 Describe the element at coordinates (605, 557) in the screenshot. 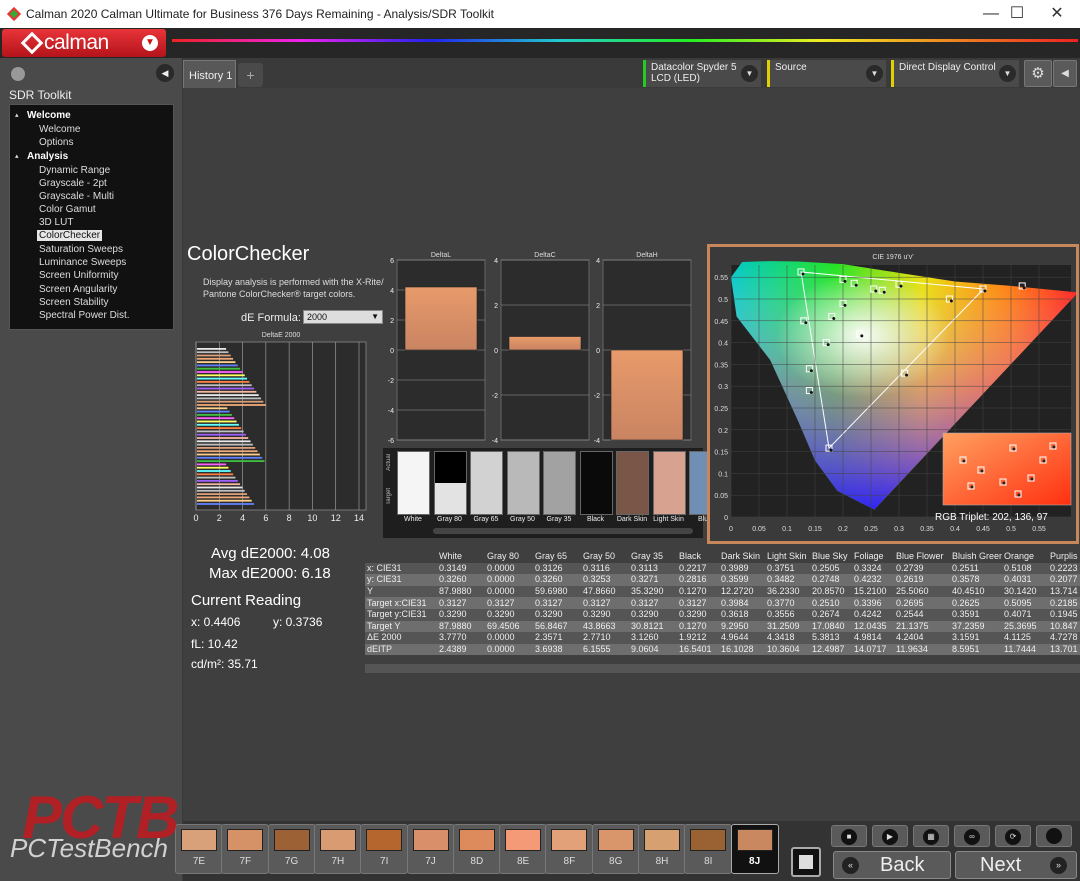

I see `column-header: Gray 50` at that location.